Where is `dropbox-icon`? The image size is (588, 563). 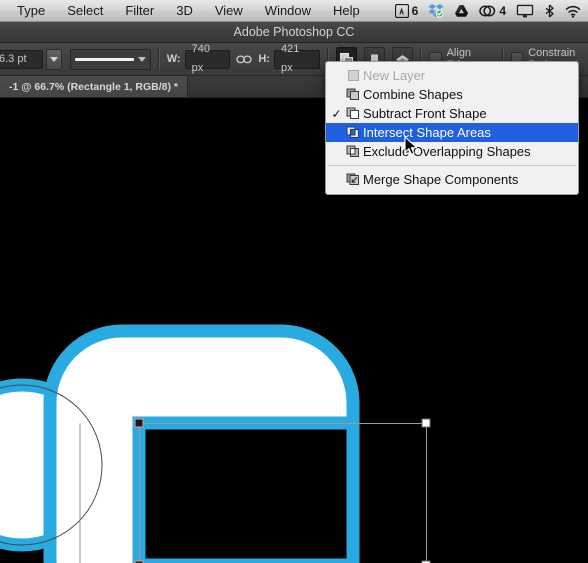 dropbox-icon is located at coordinates (436, 11).